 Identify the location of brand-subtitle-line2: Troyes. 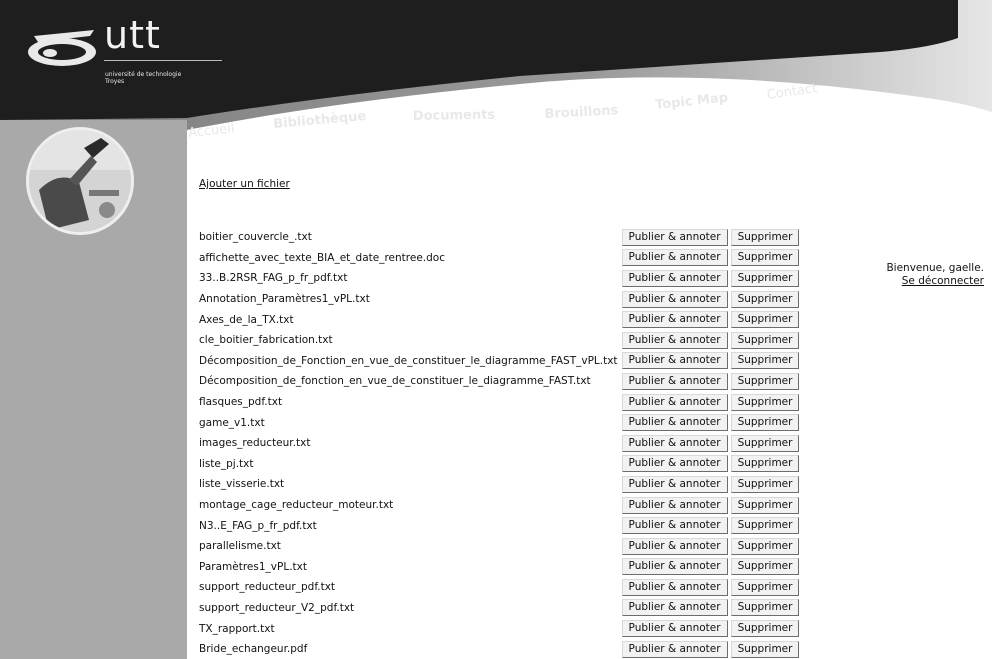
(115, 81).